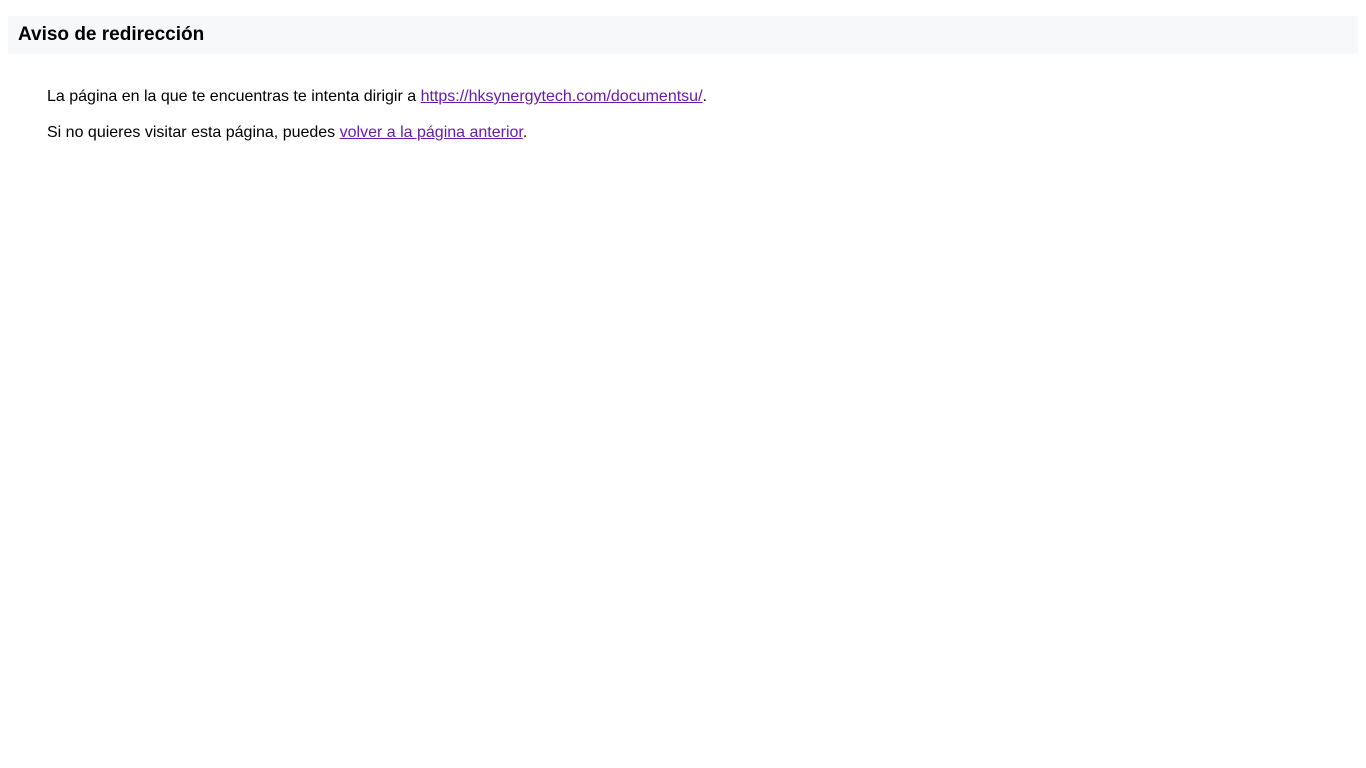 This screenshot has height=768, width=1366. I want to click on page-title: Aviso de redirección, so click(111, 34).